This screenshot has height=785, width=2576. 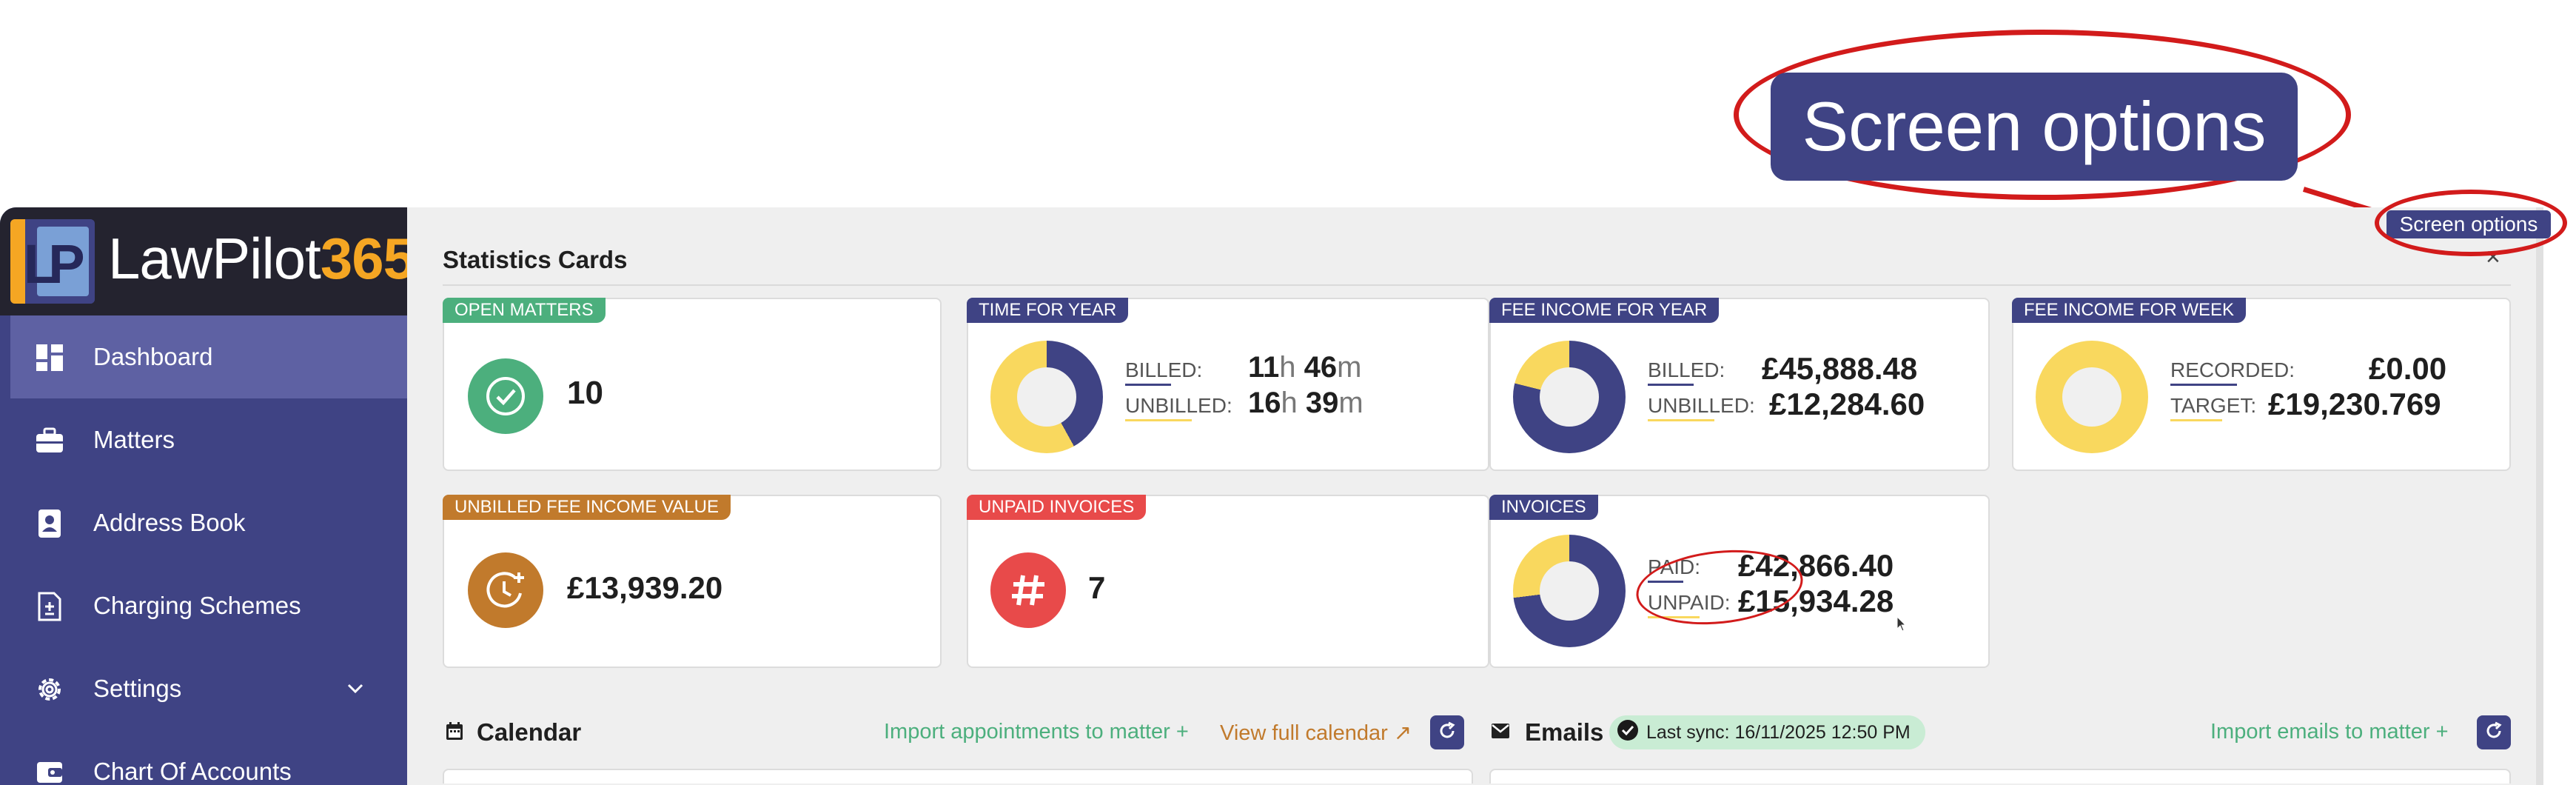 What do you see at coordinates (49, 771) in the screenshot?
I see `wallet-icon` at bounding box center [49, 771].